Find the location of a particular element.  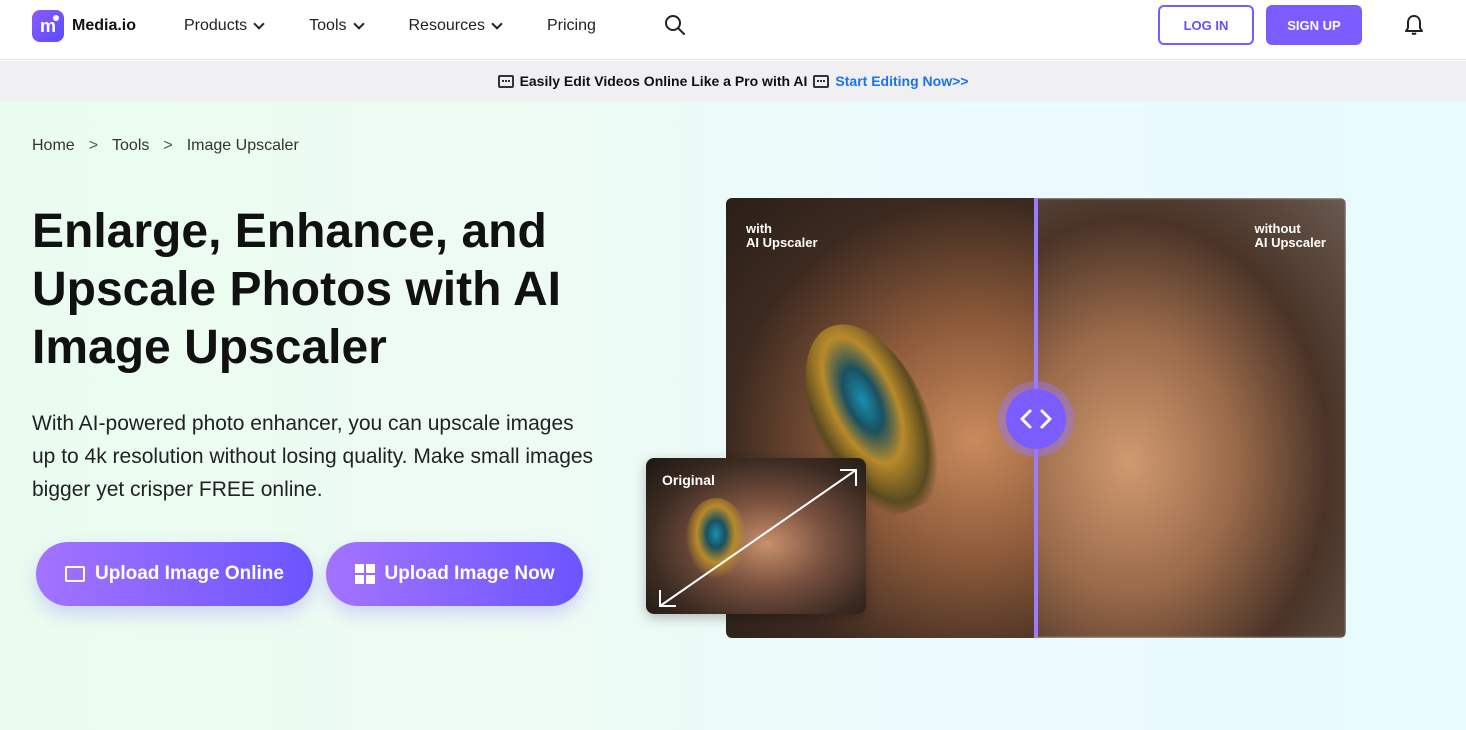

upload-image-now-button: Upload Image Now is located at coordinates (454, 574).